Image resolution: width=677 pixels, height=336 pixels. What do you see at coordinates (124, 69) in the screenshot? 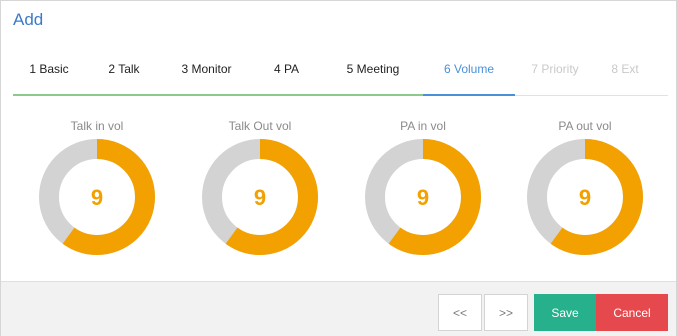
I see `tab-label: 2 Talk` at bounding box center [124, 69].